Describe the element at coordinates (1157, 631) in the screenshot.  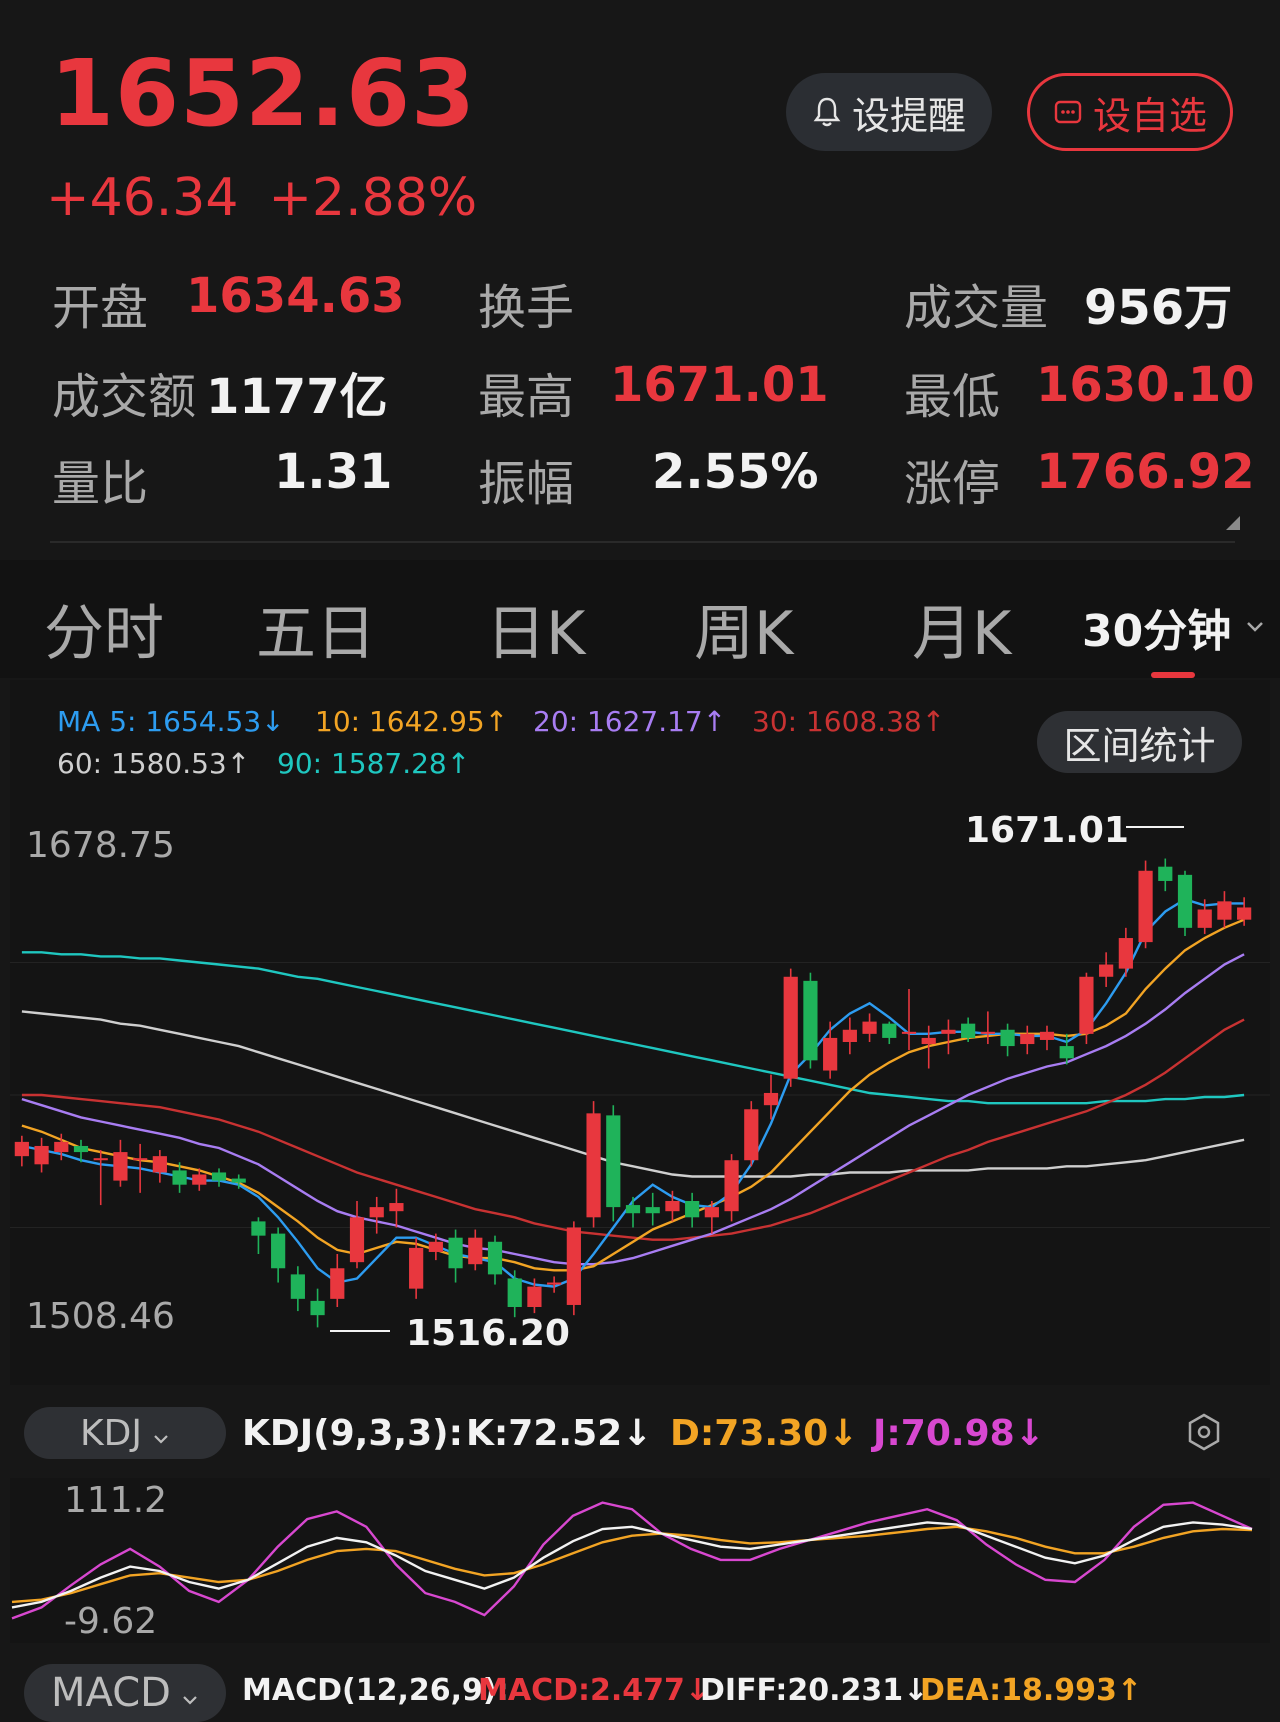
I see `tab-30min-label: 30分钟` at that location.